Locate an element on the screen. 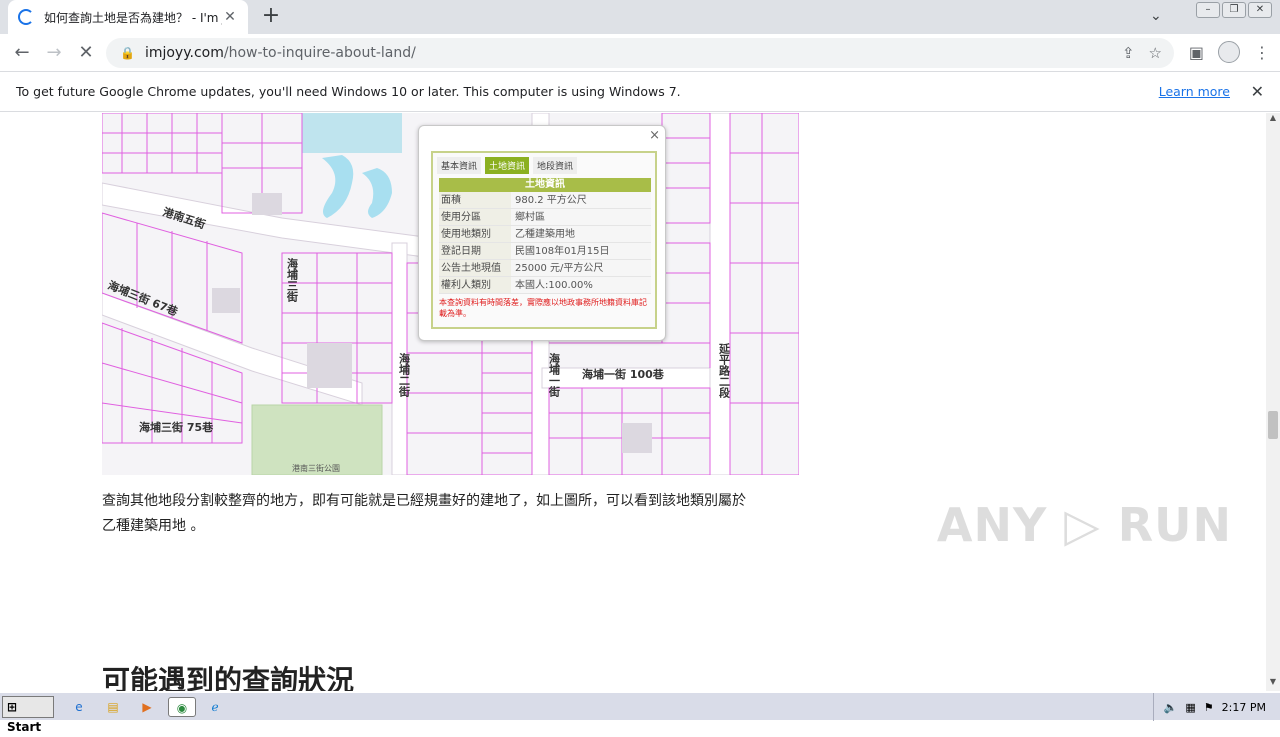 The image size is (1280, 737). table-row: 使用地類別 乙種建築用地 is located at coordinates (545, 234).